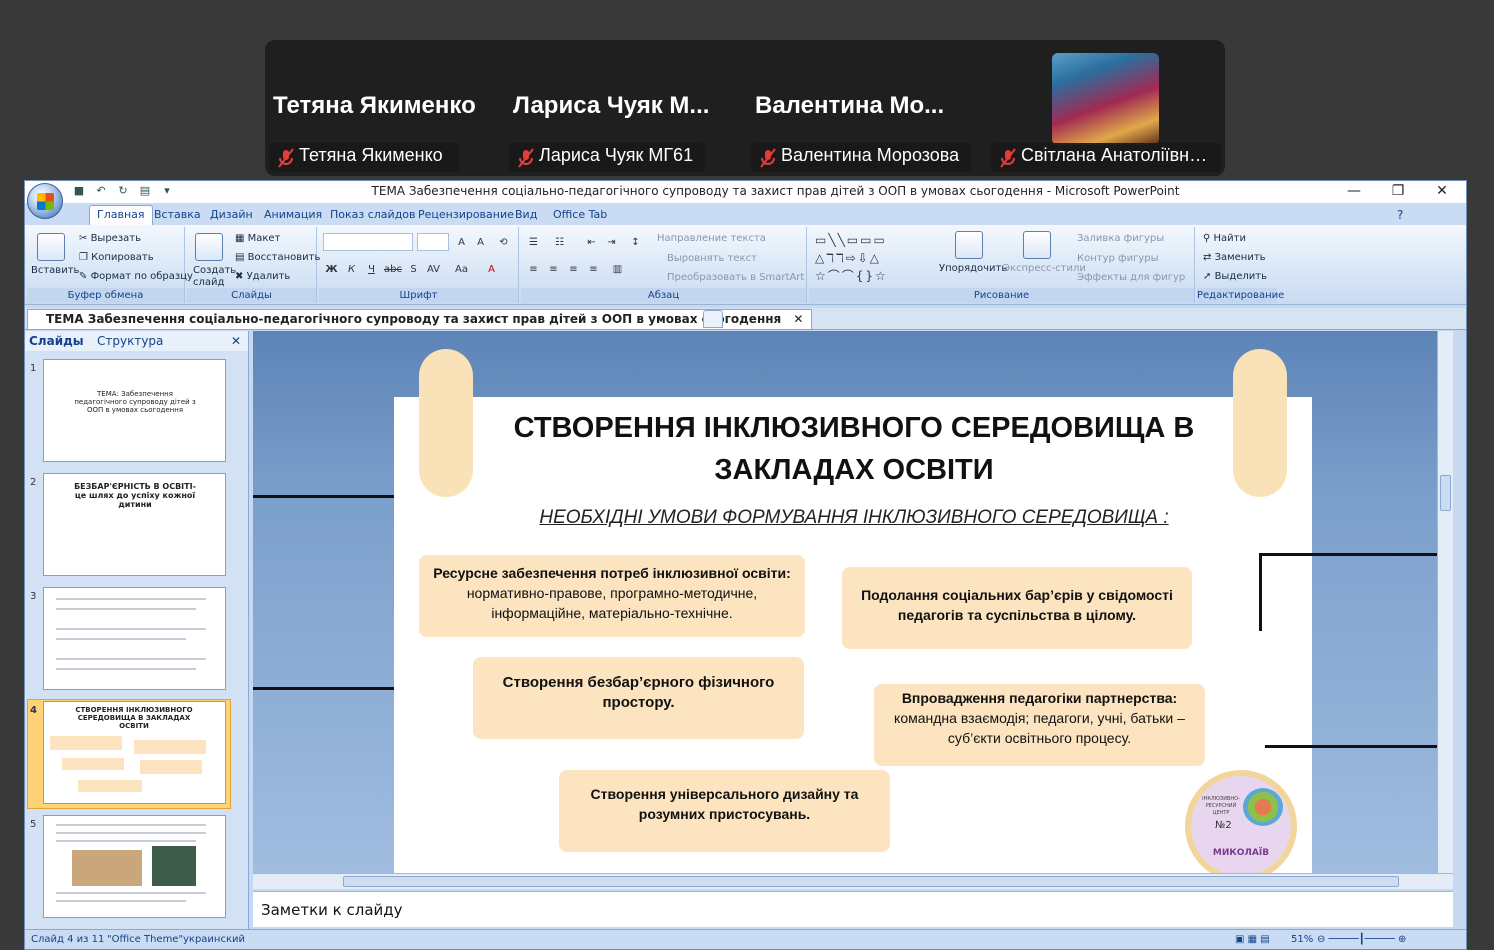 The image size is (1494, 950). Describe the element at coordinates (711, 238) in the screenshot. I see `text-direction-button: Направление текста` at that location.